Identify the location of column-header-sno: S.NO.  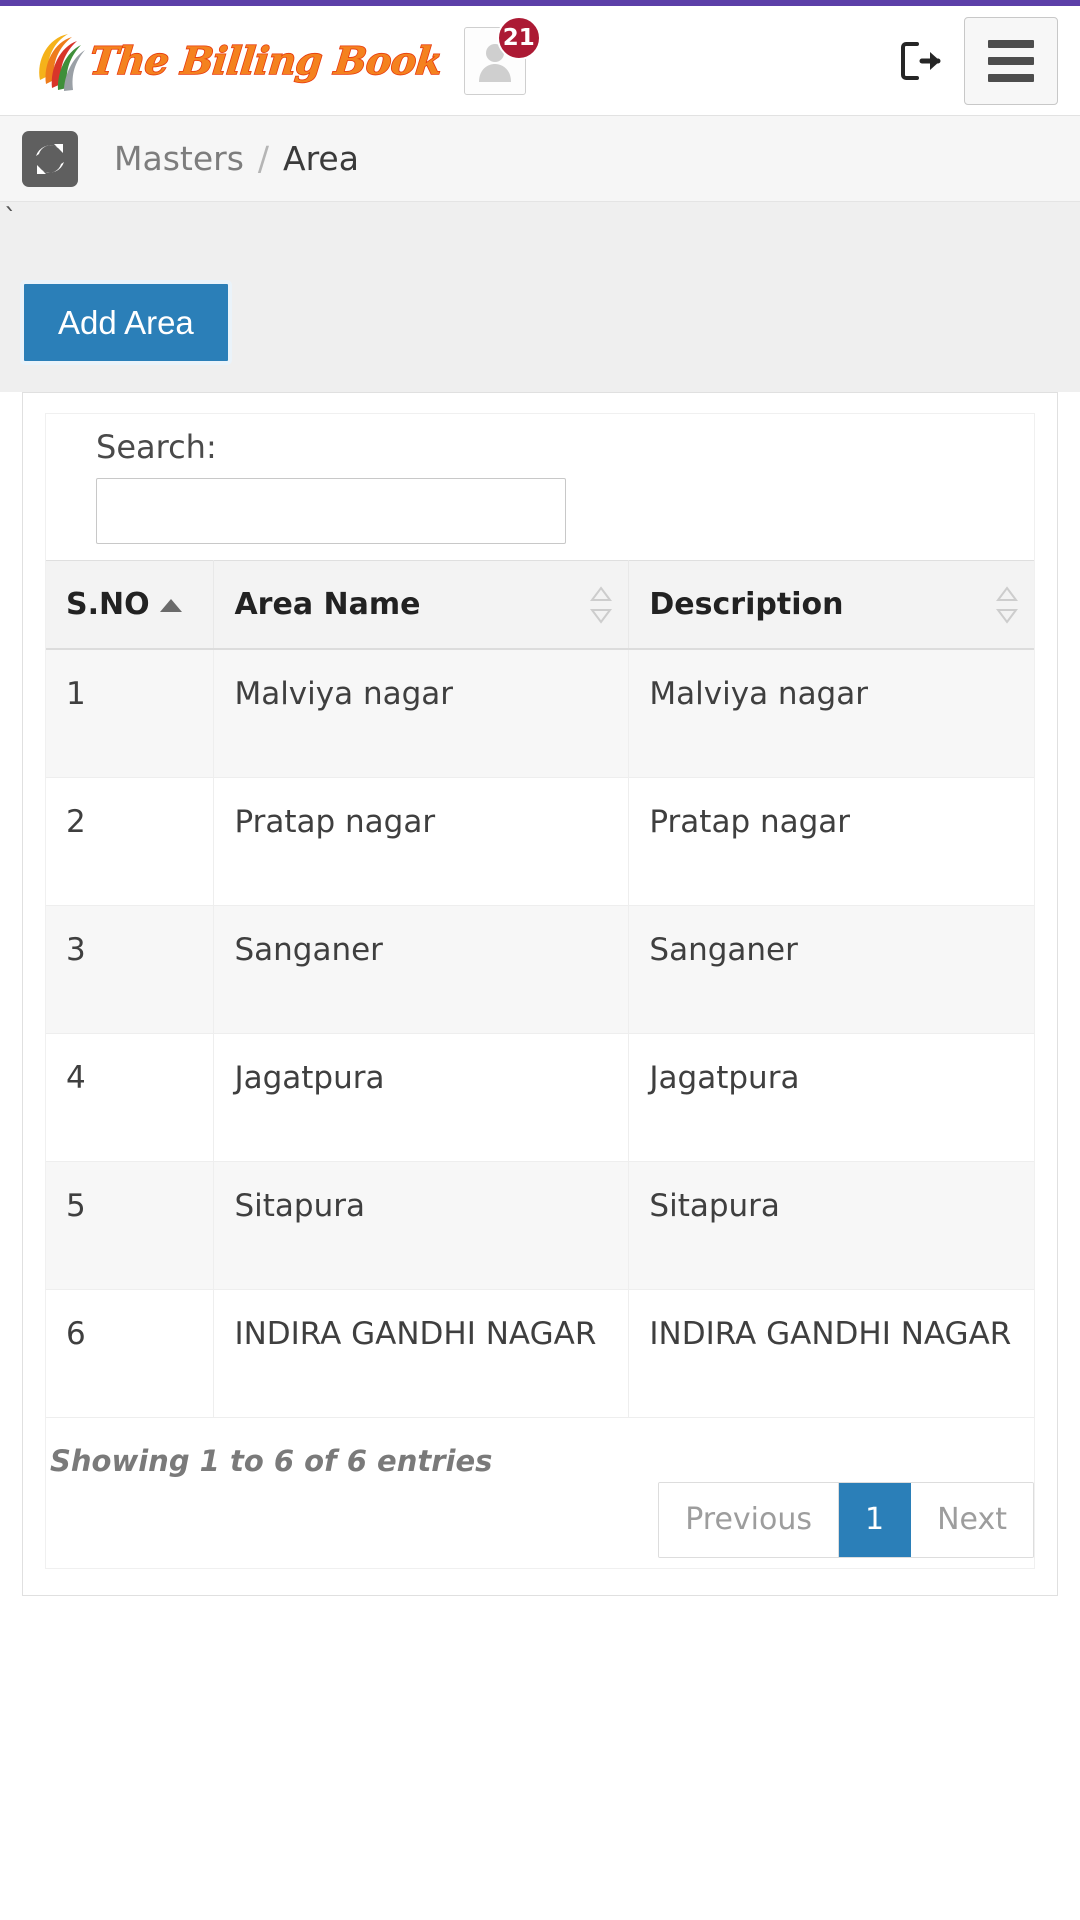
(130, 605).